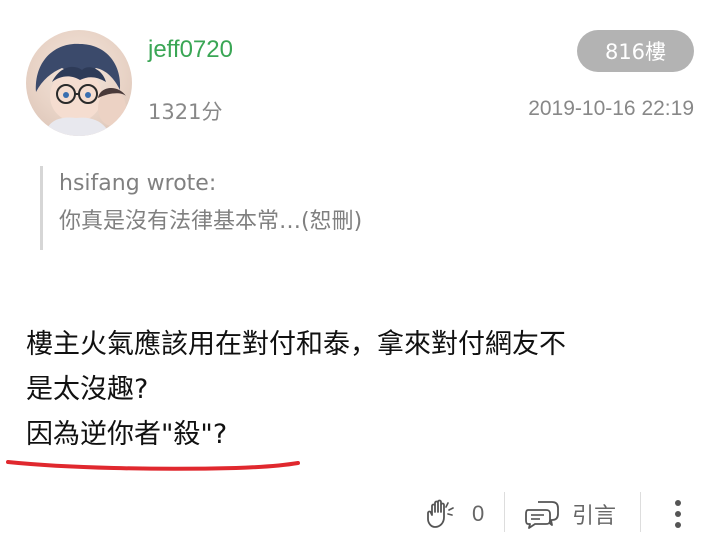 The image size is (720, 560). Describe the element at coordinates (611, 108) in the screenshot. I see `post-timestamp: 2019-10-16 22:19` at that location.